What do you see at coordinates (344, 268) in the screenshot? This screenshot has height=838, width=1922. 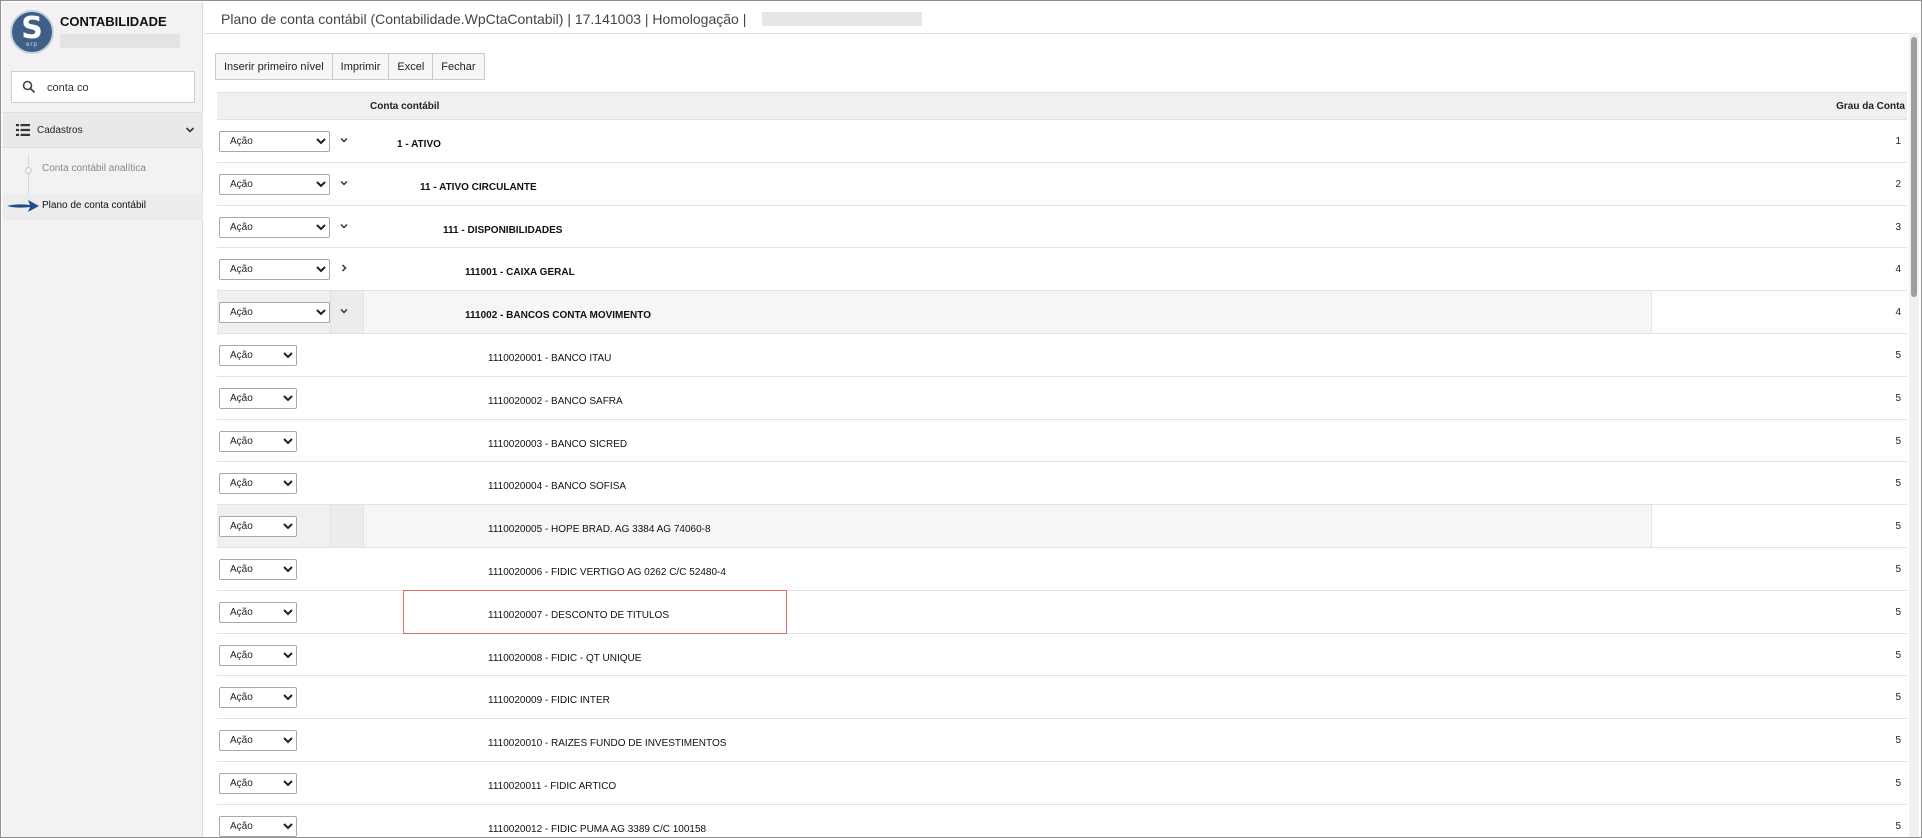 I see `chevron-right-icon` at bounding box center [344, 268].